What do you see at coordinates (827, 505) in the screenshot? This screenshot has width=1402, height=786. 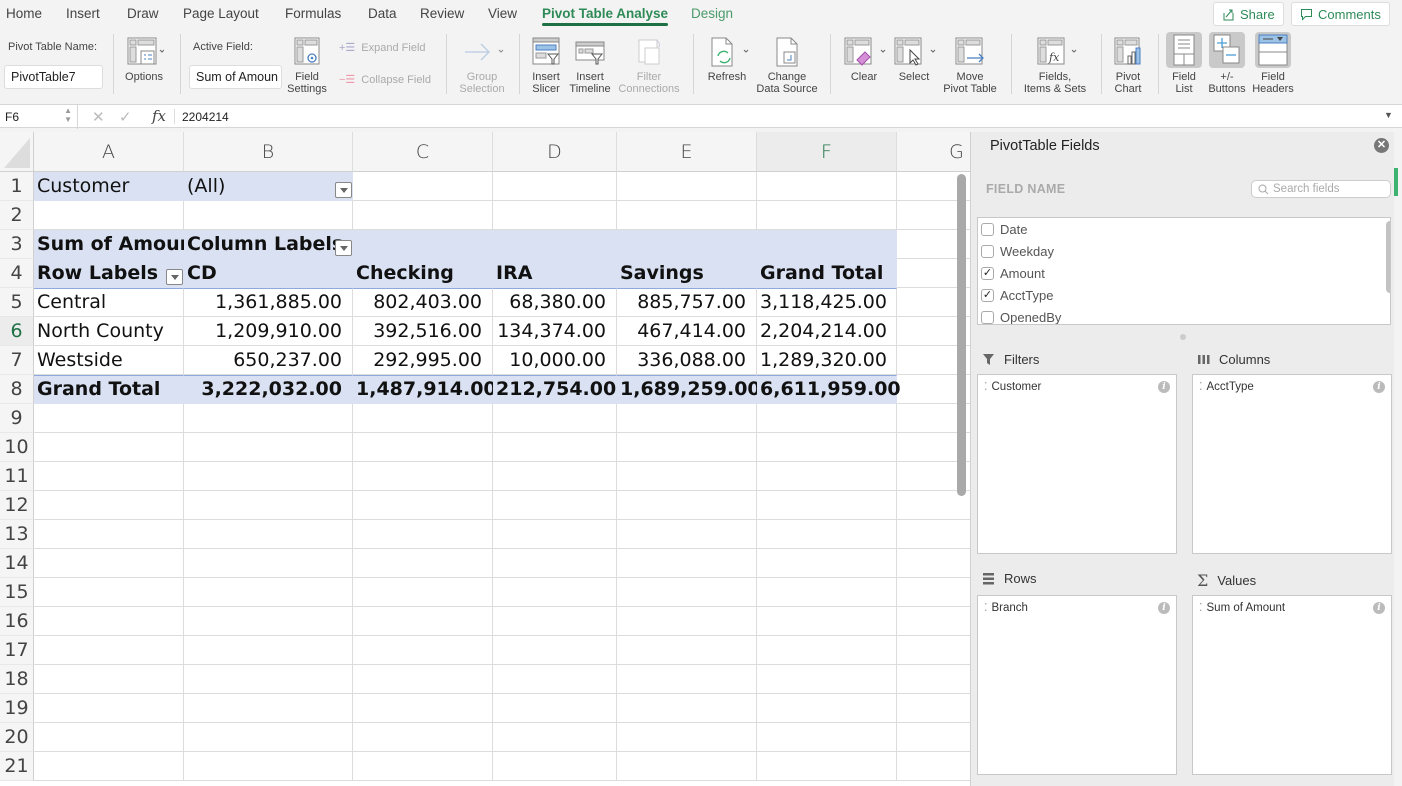 I see `cell-f12` at bounding box center [827, 505].